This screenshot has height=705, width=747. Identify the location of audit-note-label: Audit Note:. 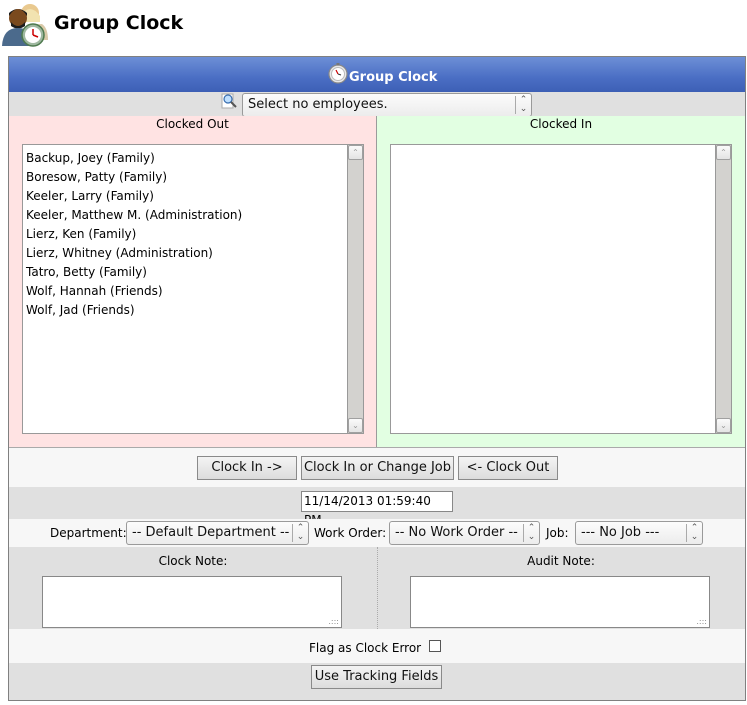
(561, 561).